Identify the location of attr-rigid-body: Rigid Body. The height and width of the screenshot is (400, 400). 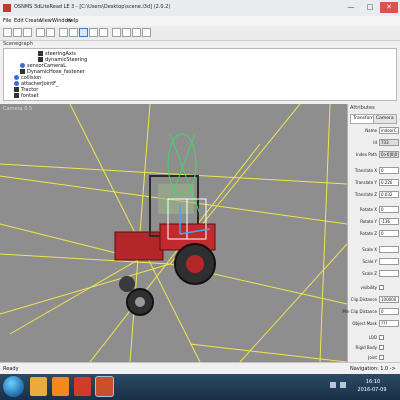
(374, 348).